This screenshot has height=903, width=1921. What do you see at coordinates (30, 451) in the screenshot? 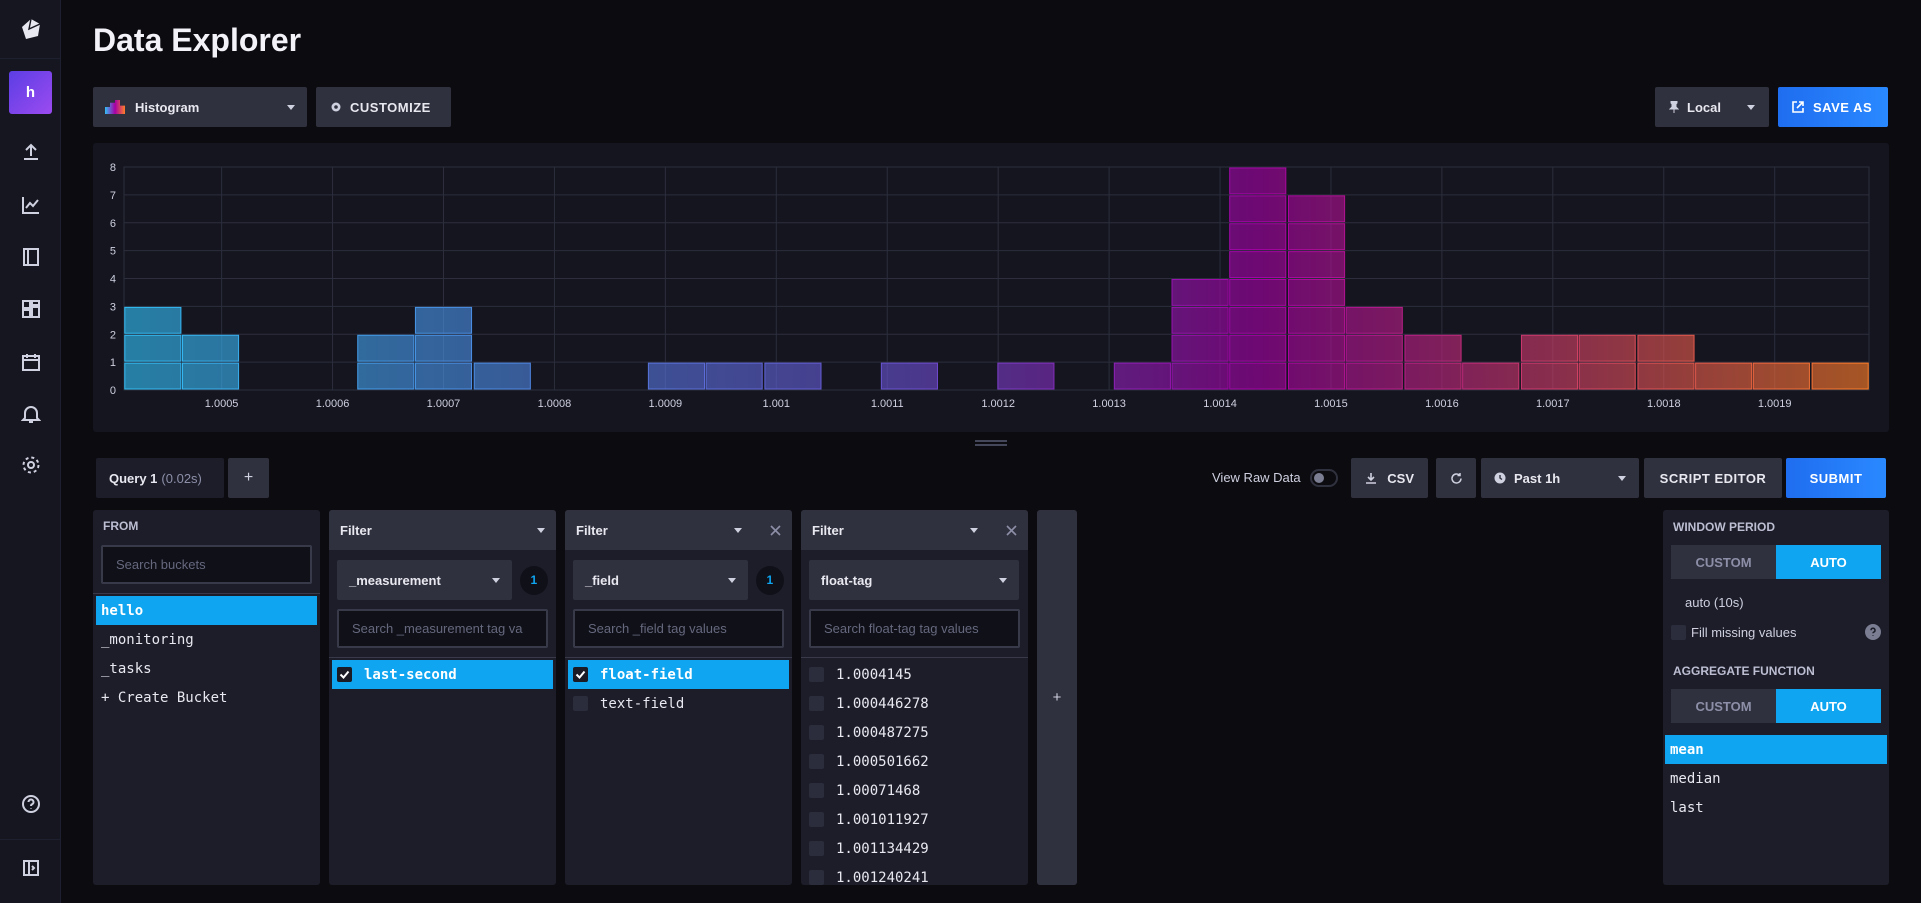
I see `sidebar: h` at bounding box center [30, 451].